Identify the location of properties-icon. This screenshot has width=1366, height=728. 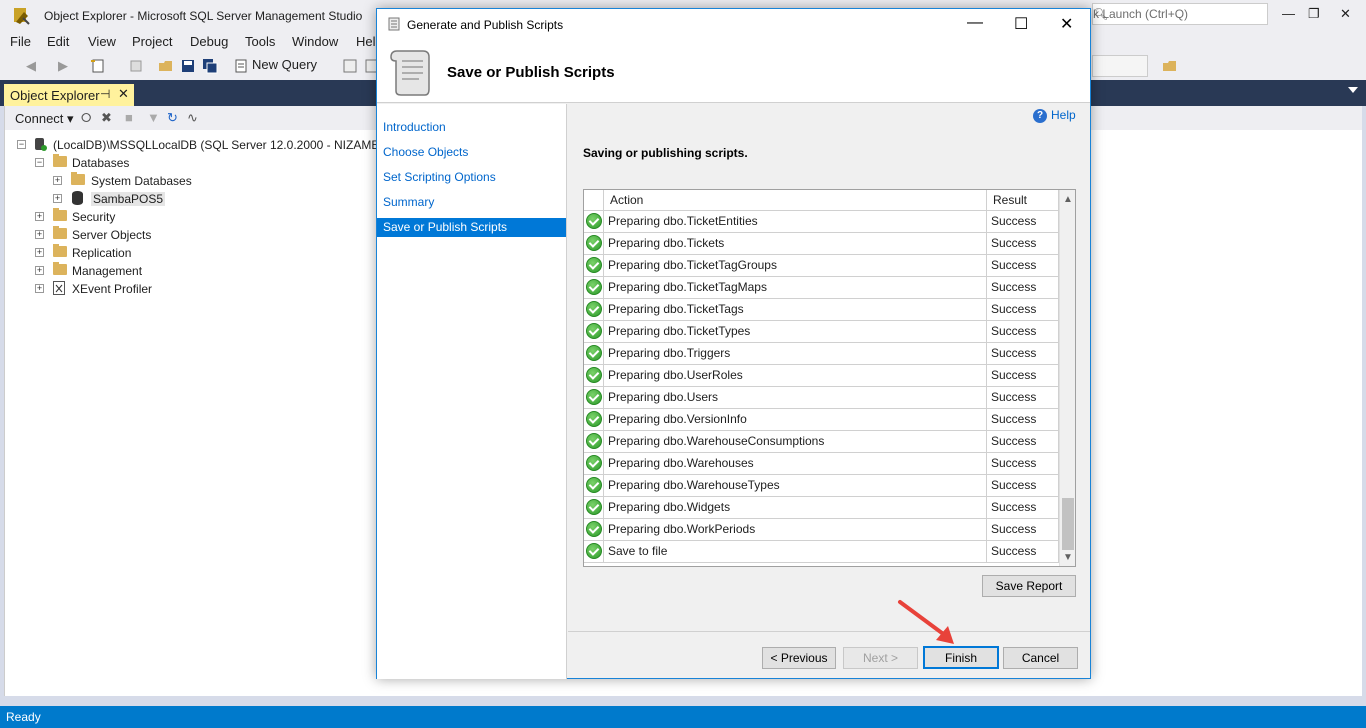
(1170, 66).